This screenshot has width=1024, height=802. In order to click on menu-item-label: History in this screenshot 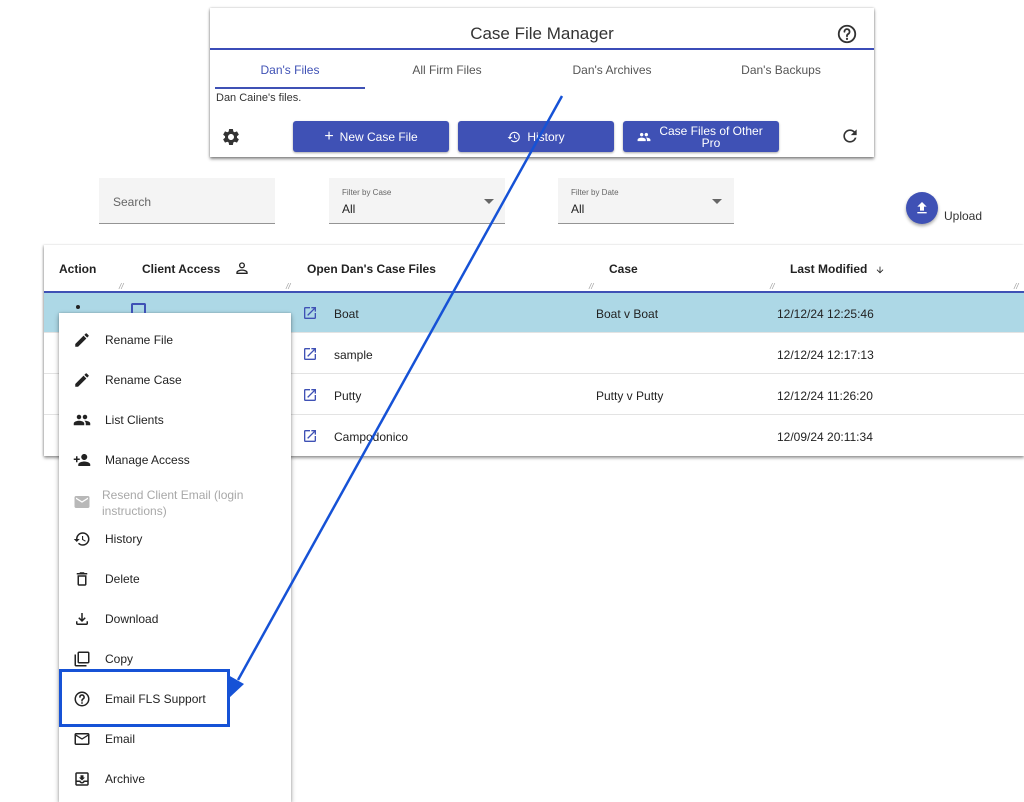, I will do `click(124, 539)`.